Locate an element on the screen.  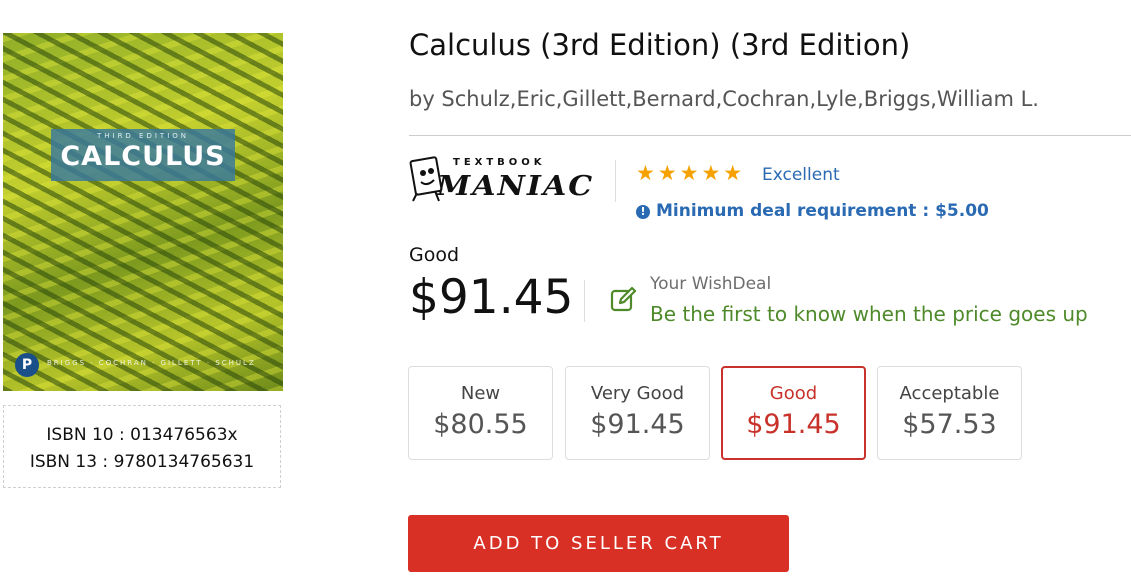
book-title: Calculus (3rd Edition) (3rd Edition) is located at coordinates (660, 45).